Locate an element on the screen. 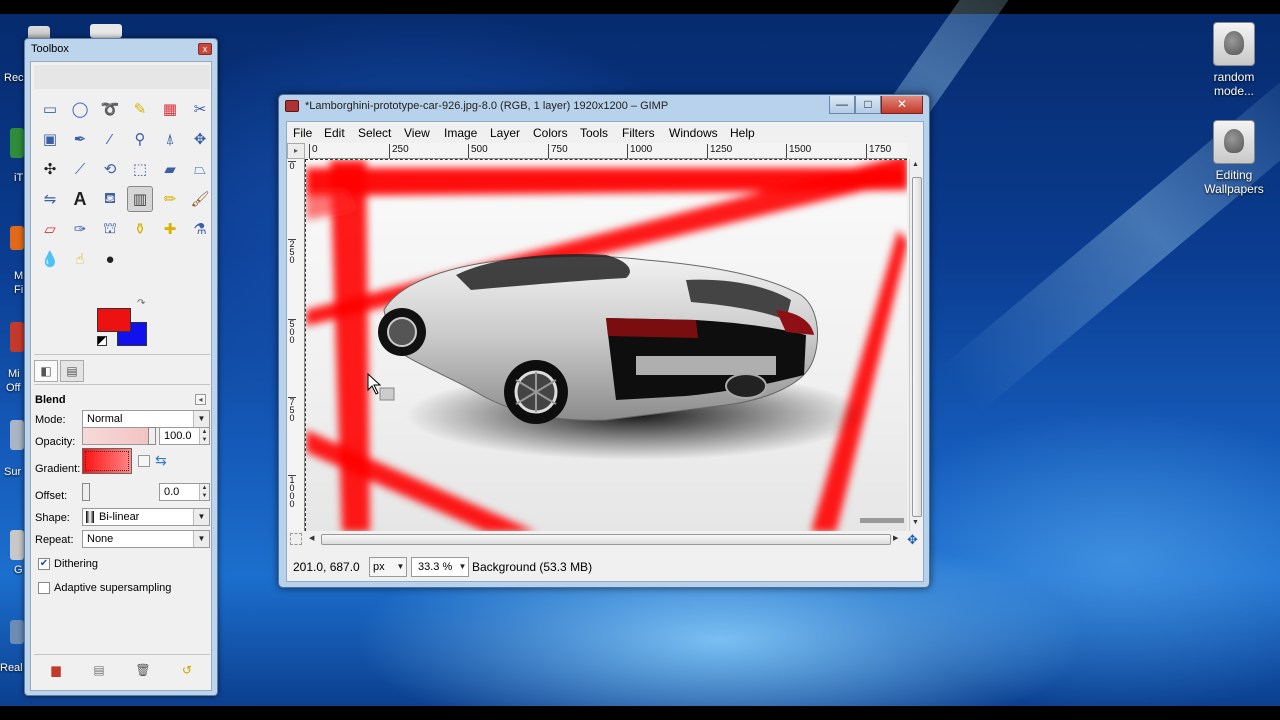 The width and height of the screenshot is (1280, 720). horizontal-scrollbar: ◀ ▶ ✥ is located at coordinates (605, 540).